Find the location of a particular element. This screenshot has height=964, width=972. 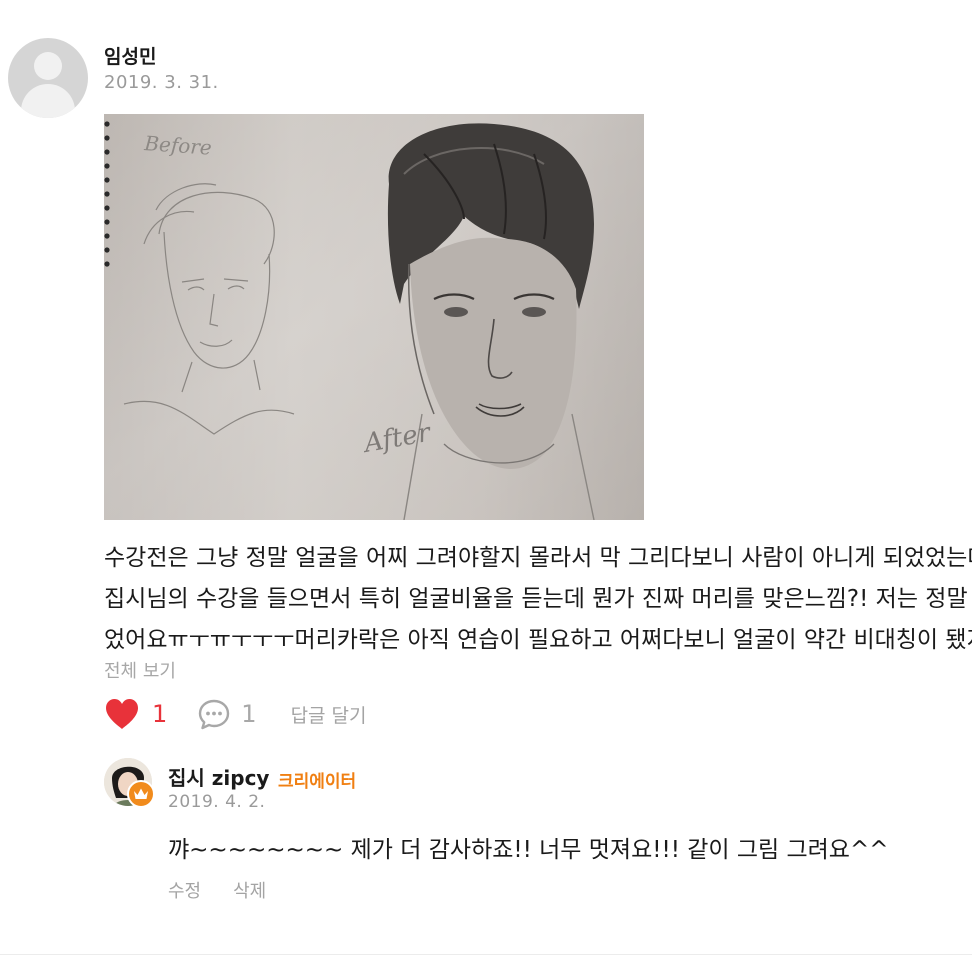

comment-count: 1 is located at coordinates (249, 714).